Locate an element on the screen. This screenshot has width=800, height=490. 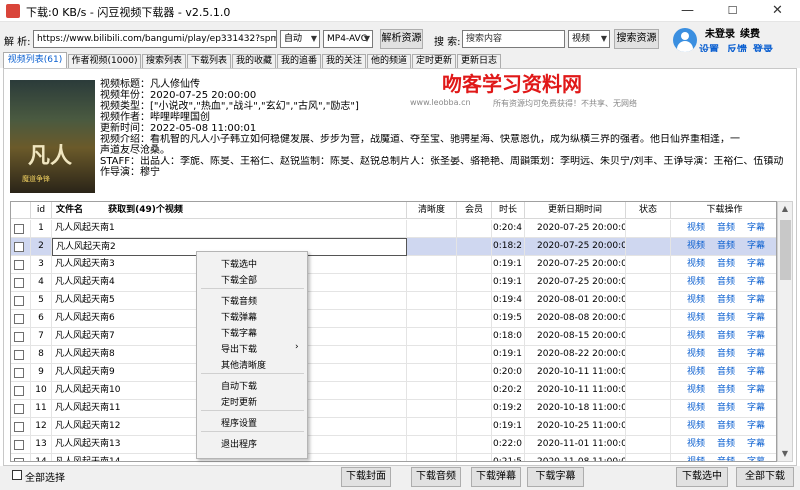
tab-download-list: 下载列表 is located at coordinates (209, 61).